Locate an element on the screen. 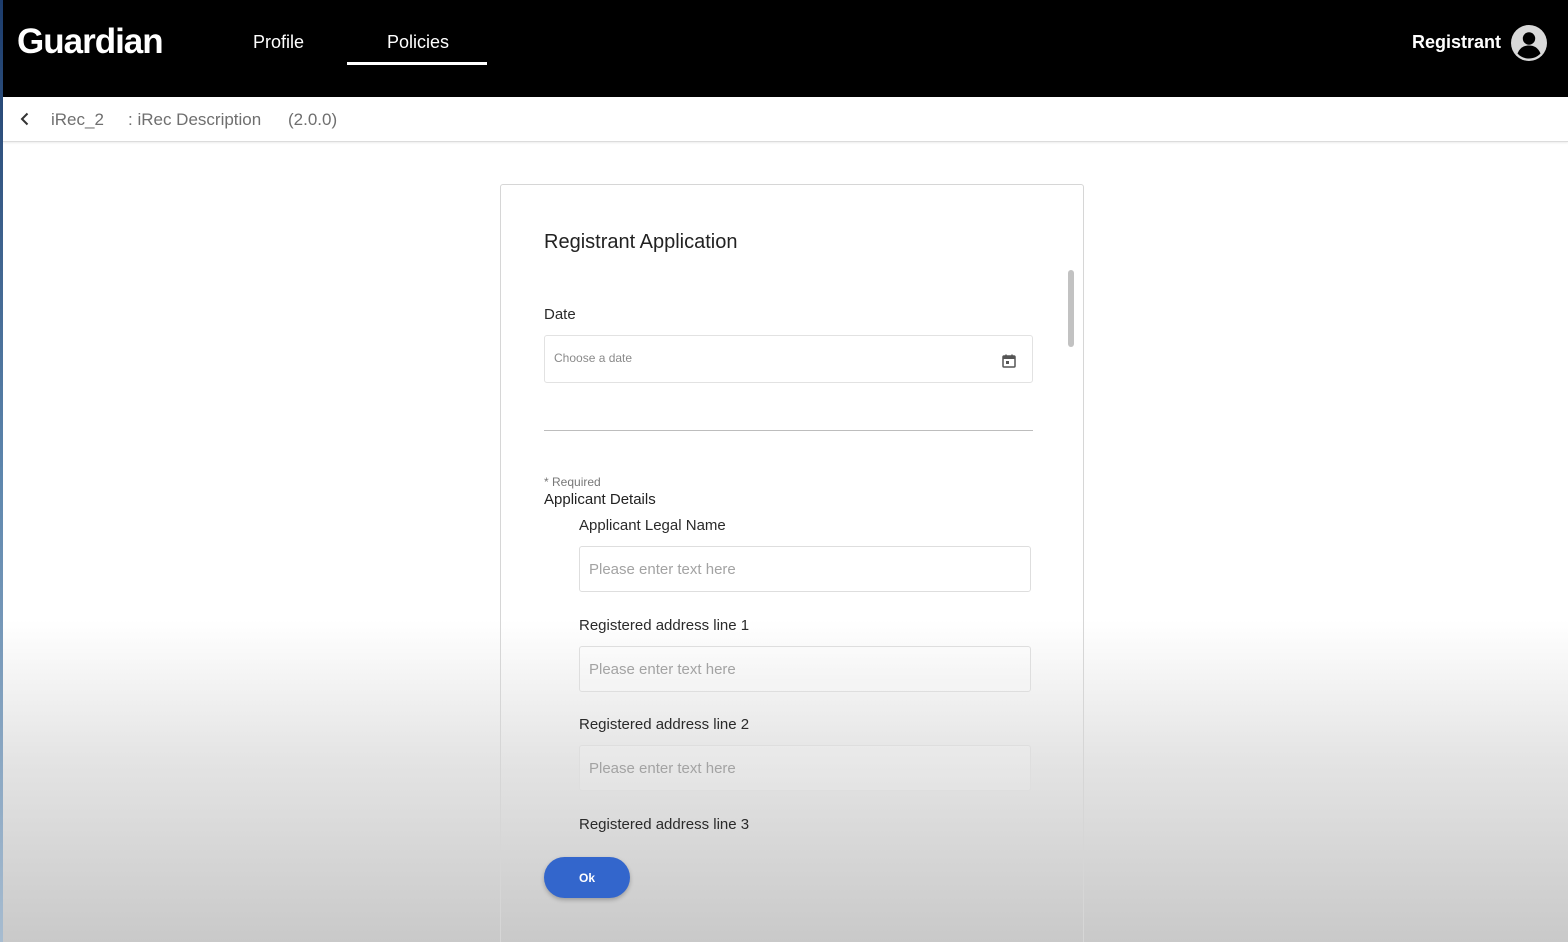  address-line-1-label: Registered address line 1 is located at coordinates (664, 625).